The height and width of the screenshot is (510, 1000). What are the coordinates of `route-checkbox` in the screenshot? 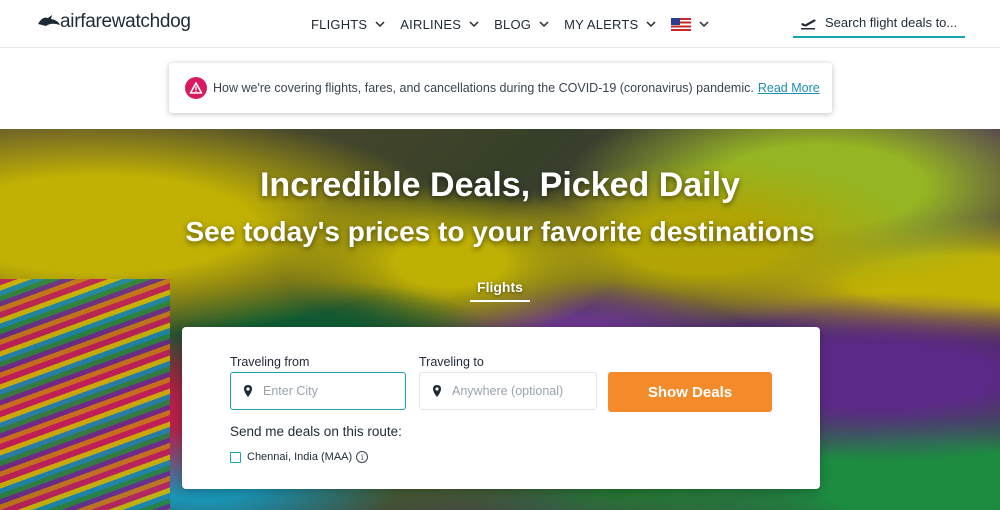 It's located at (235, 457).